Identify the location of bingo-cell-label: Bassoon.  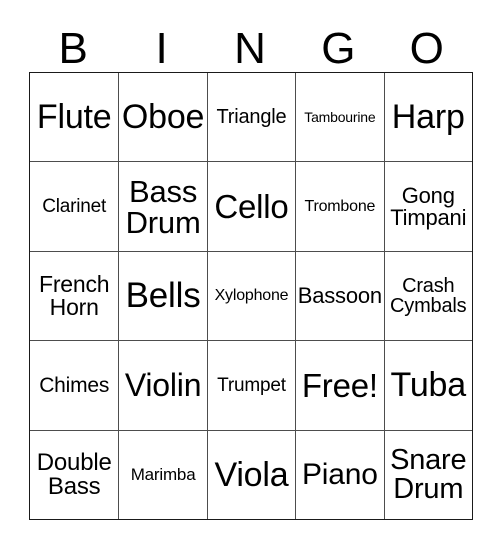
(339, 295).